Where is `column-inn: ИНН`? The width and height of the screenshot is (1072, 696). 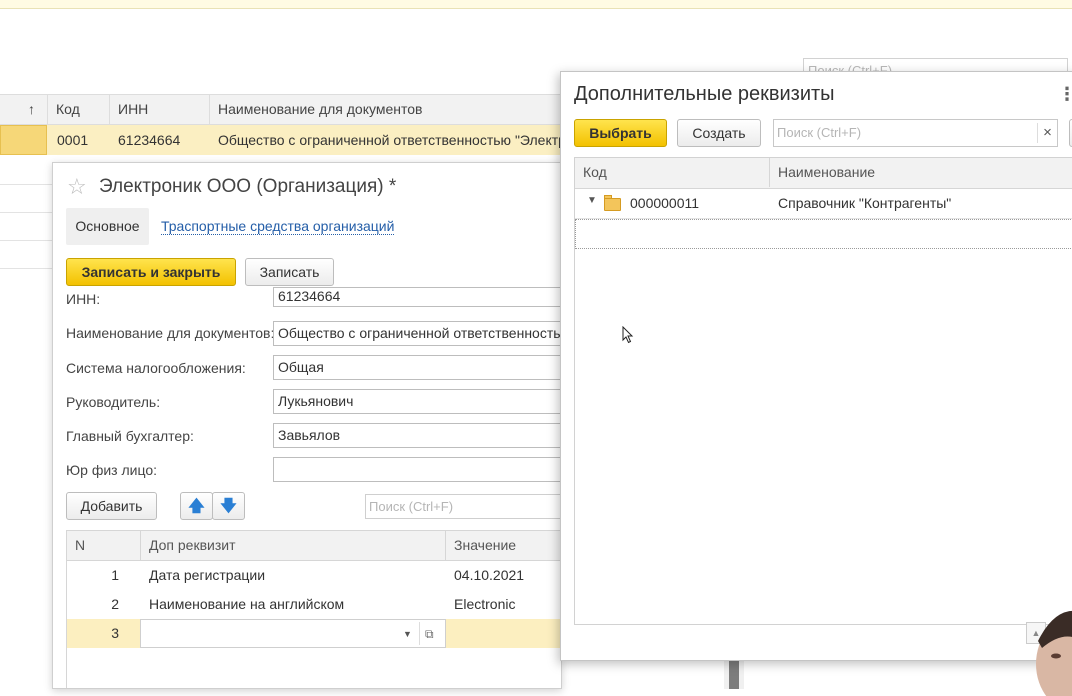
column-inn: ИНН is located at coordinates (159, 109).